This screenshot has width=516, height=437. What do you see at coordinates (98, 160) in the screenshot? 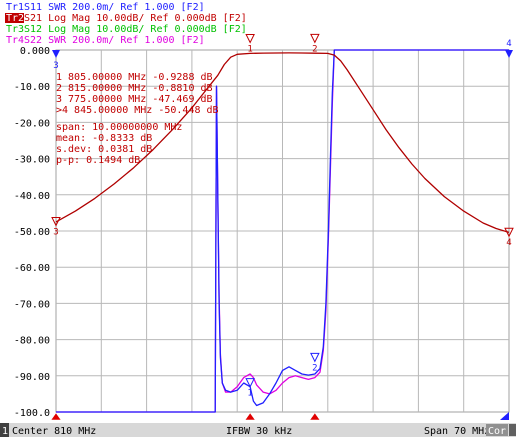
I see `statistics-row-4: p-p: 0.1494 dB` at bounding box center [98, 160].